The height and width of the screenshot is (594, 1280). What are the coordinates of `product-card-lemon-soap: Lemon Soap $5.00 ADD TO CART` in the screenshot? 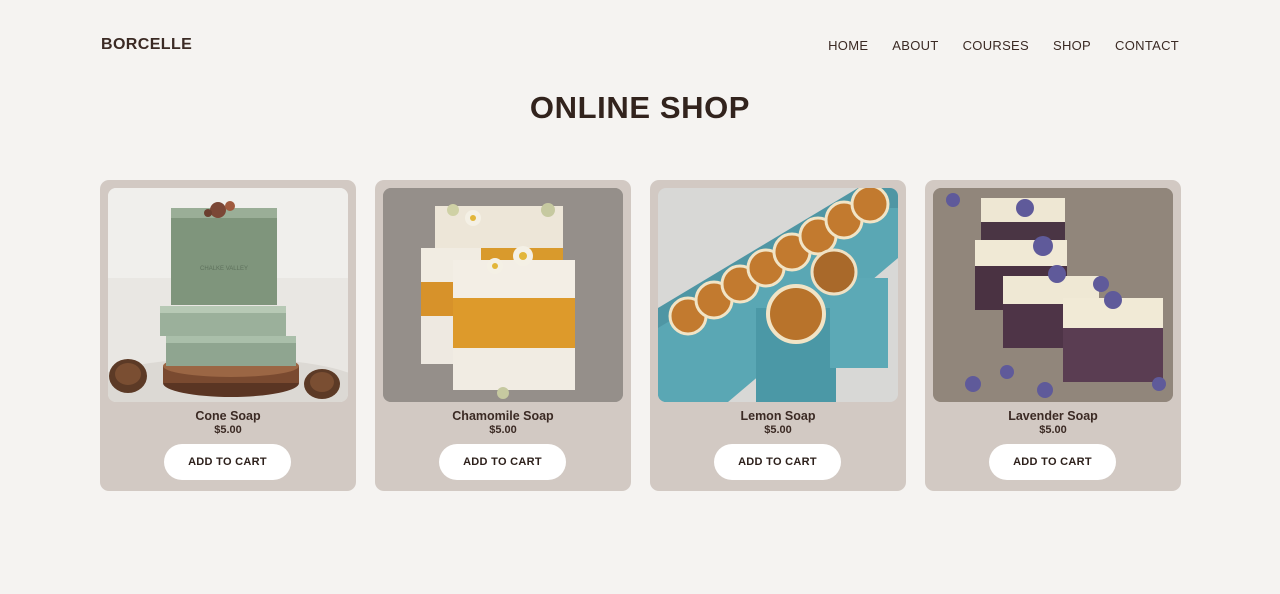 It's located at (778, 335).